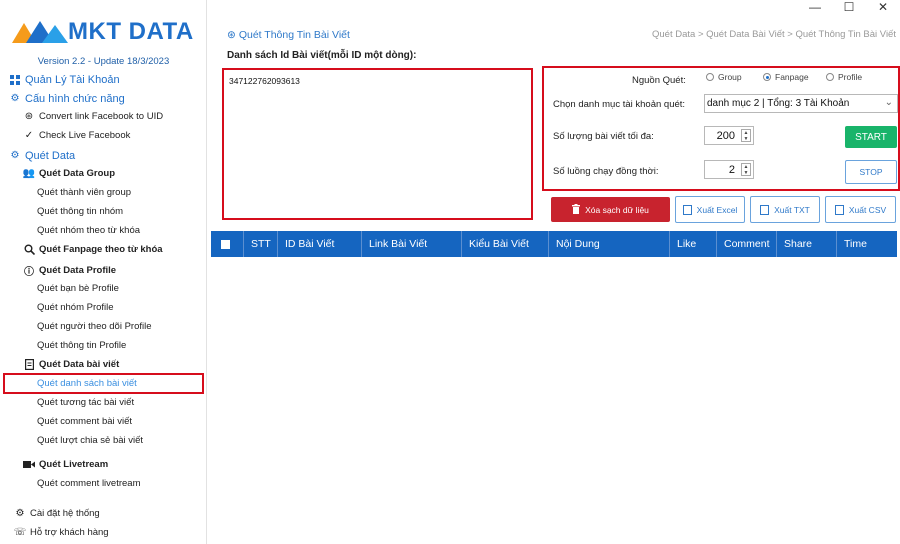 This screenshot has width=900, height=544. What do you see at coordinates (131, 31) in the screenshot?
I see `logo-text: MKT DATA` at bounding box center [131, 31].